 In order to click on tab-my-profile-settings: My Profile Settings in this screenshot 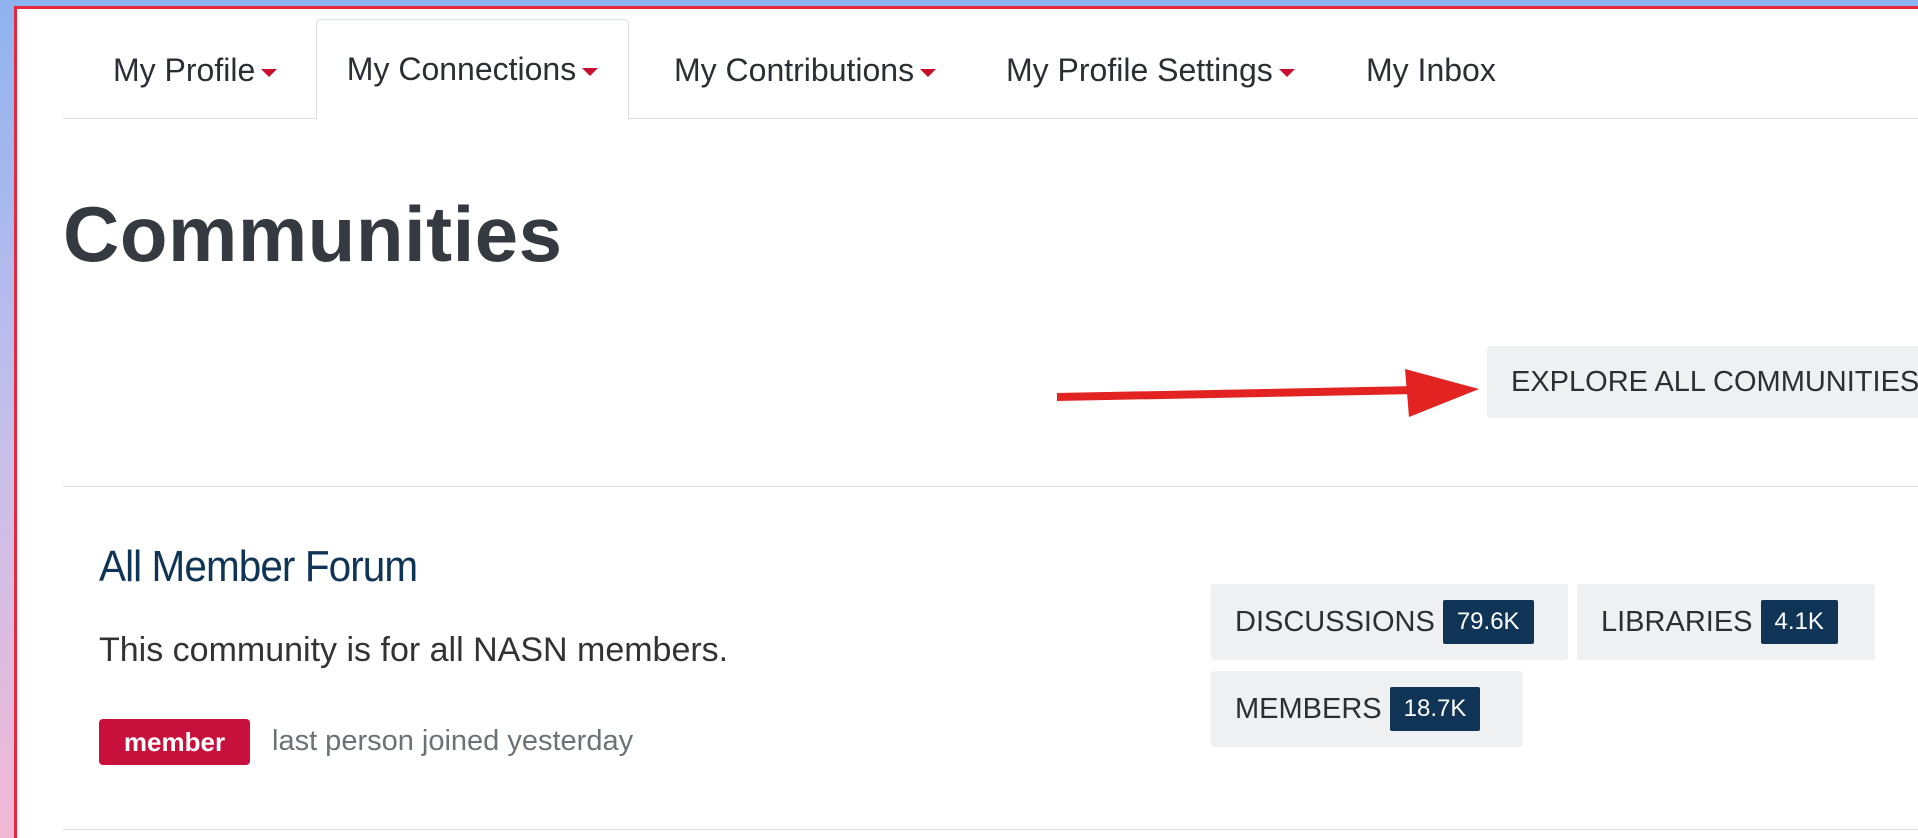, I will do `click(1150, 70)`.